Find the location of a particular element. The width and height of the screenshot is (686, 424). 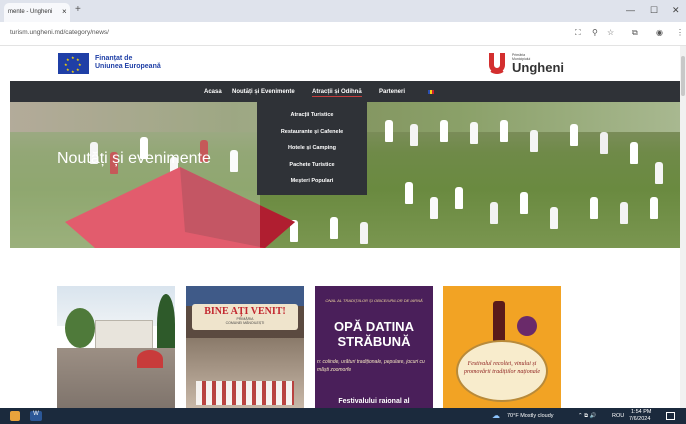

logo-title: Ungheni is located at coordinates (538, 67).